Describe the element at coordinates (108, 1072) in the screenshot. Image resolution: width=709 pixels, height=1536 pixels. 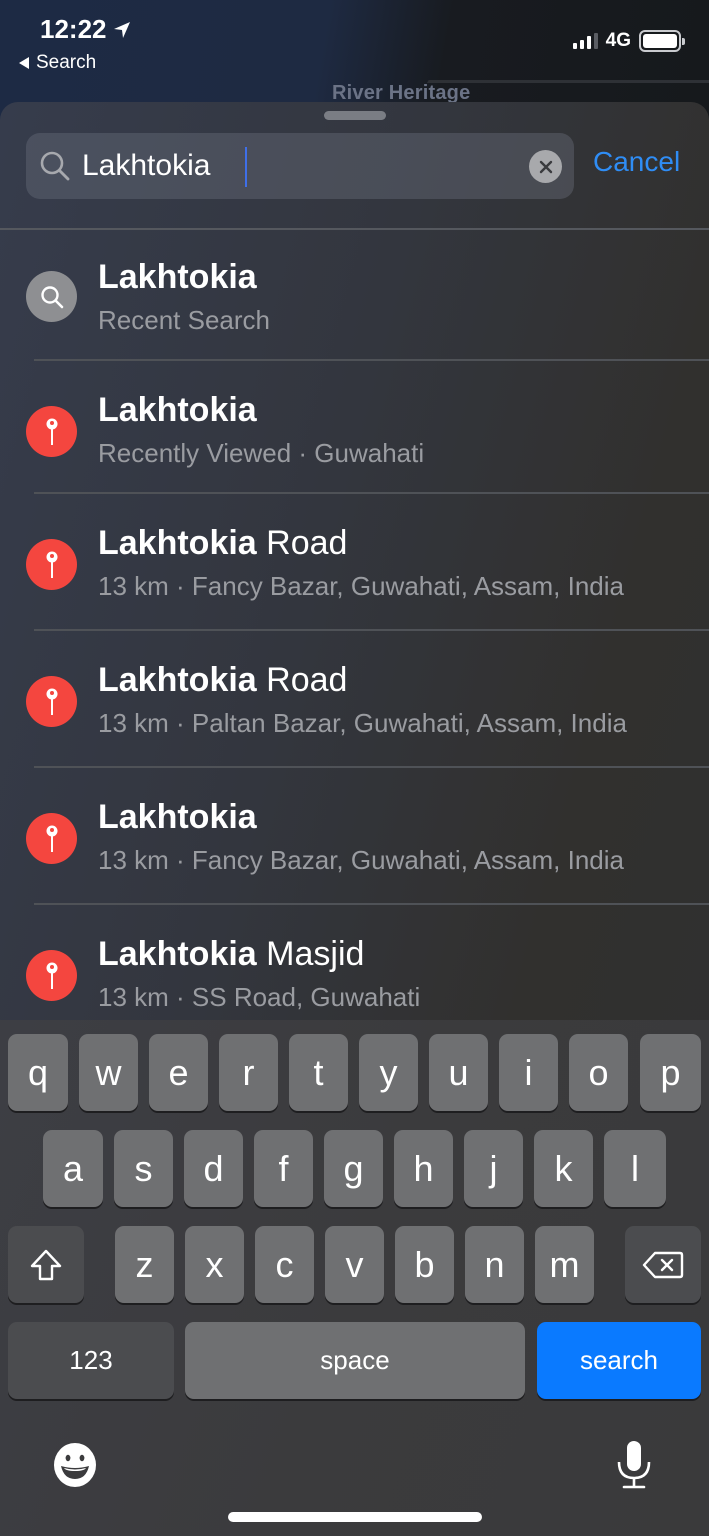
I see `key-w: w` at that location.